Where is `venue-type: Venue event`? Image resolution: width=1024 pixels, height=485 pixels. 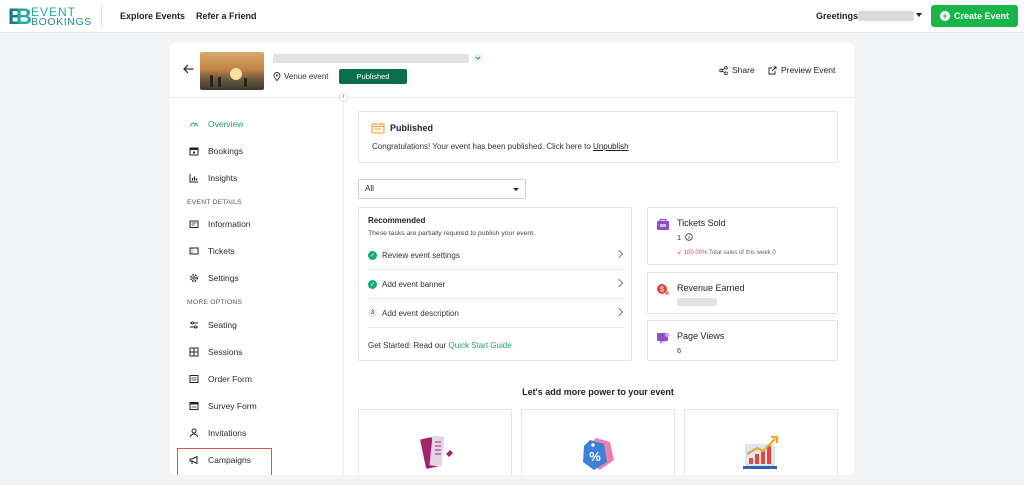
venue-type: Venue event is located at coordinates (300, 76).